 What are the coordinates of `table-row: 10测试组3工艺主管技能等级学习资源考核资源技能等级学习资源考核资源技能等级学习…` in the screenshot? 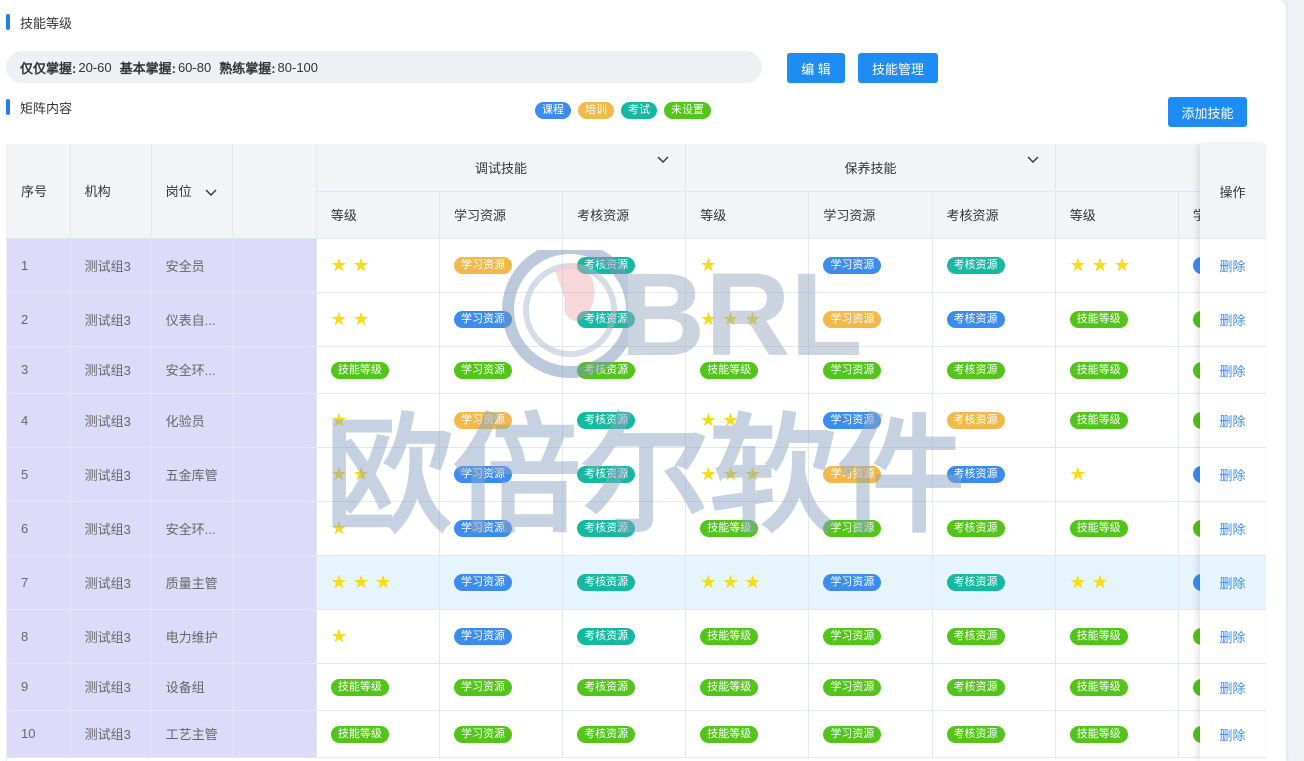 It's located at (636, 734).